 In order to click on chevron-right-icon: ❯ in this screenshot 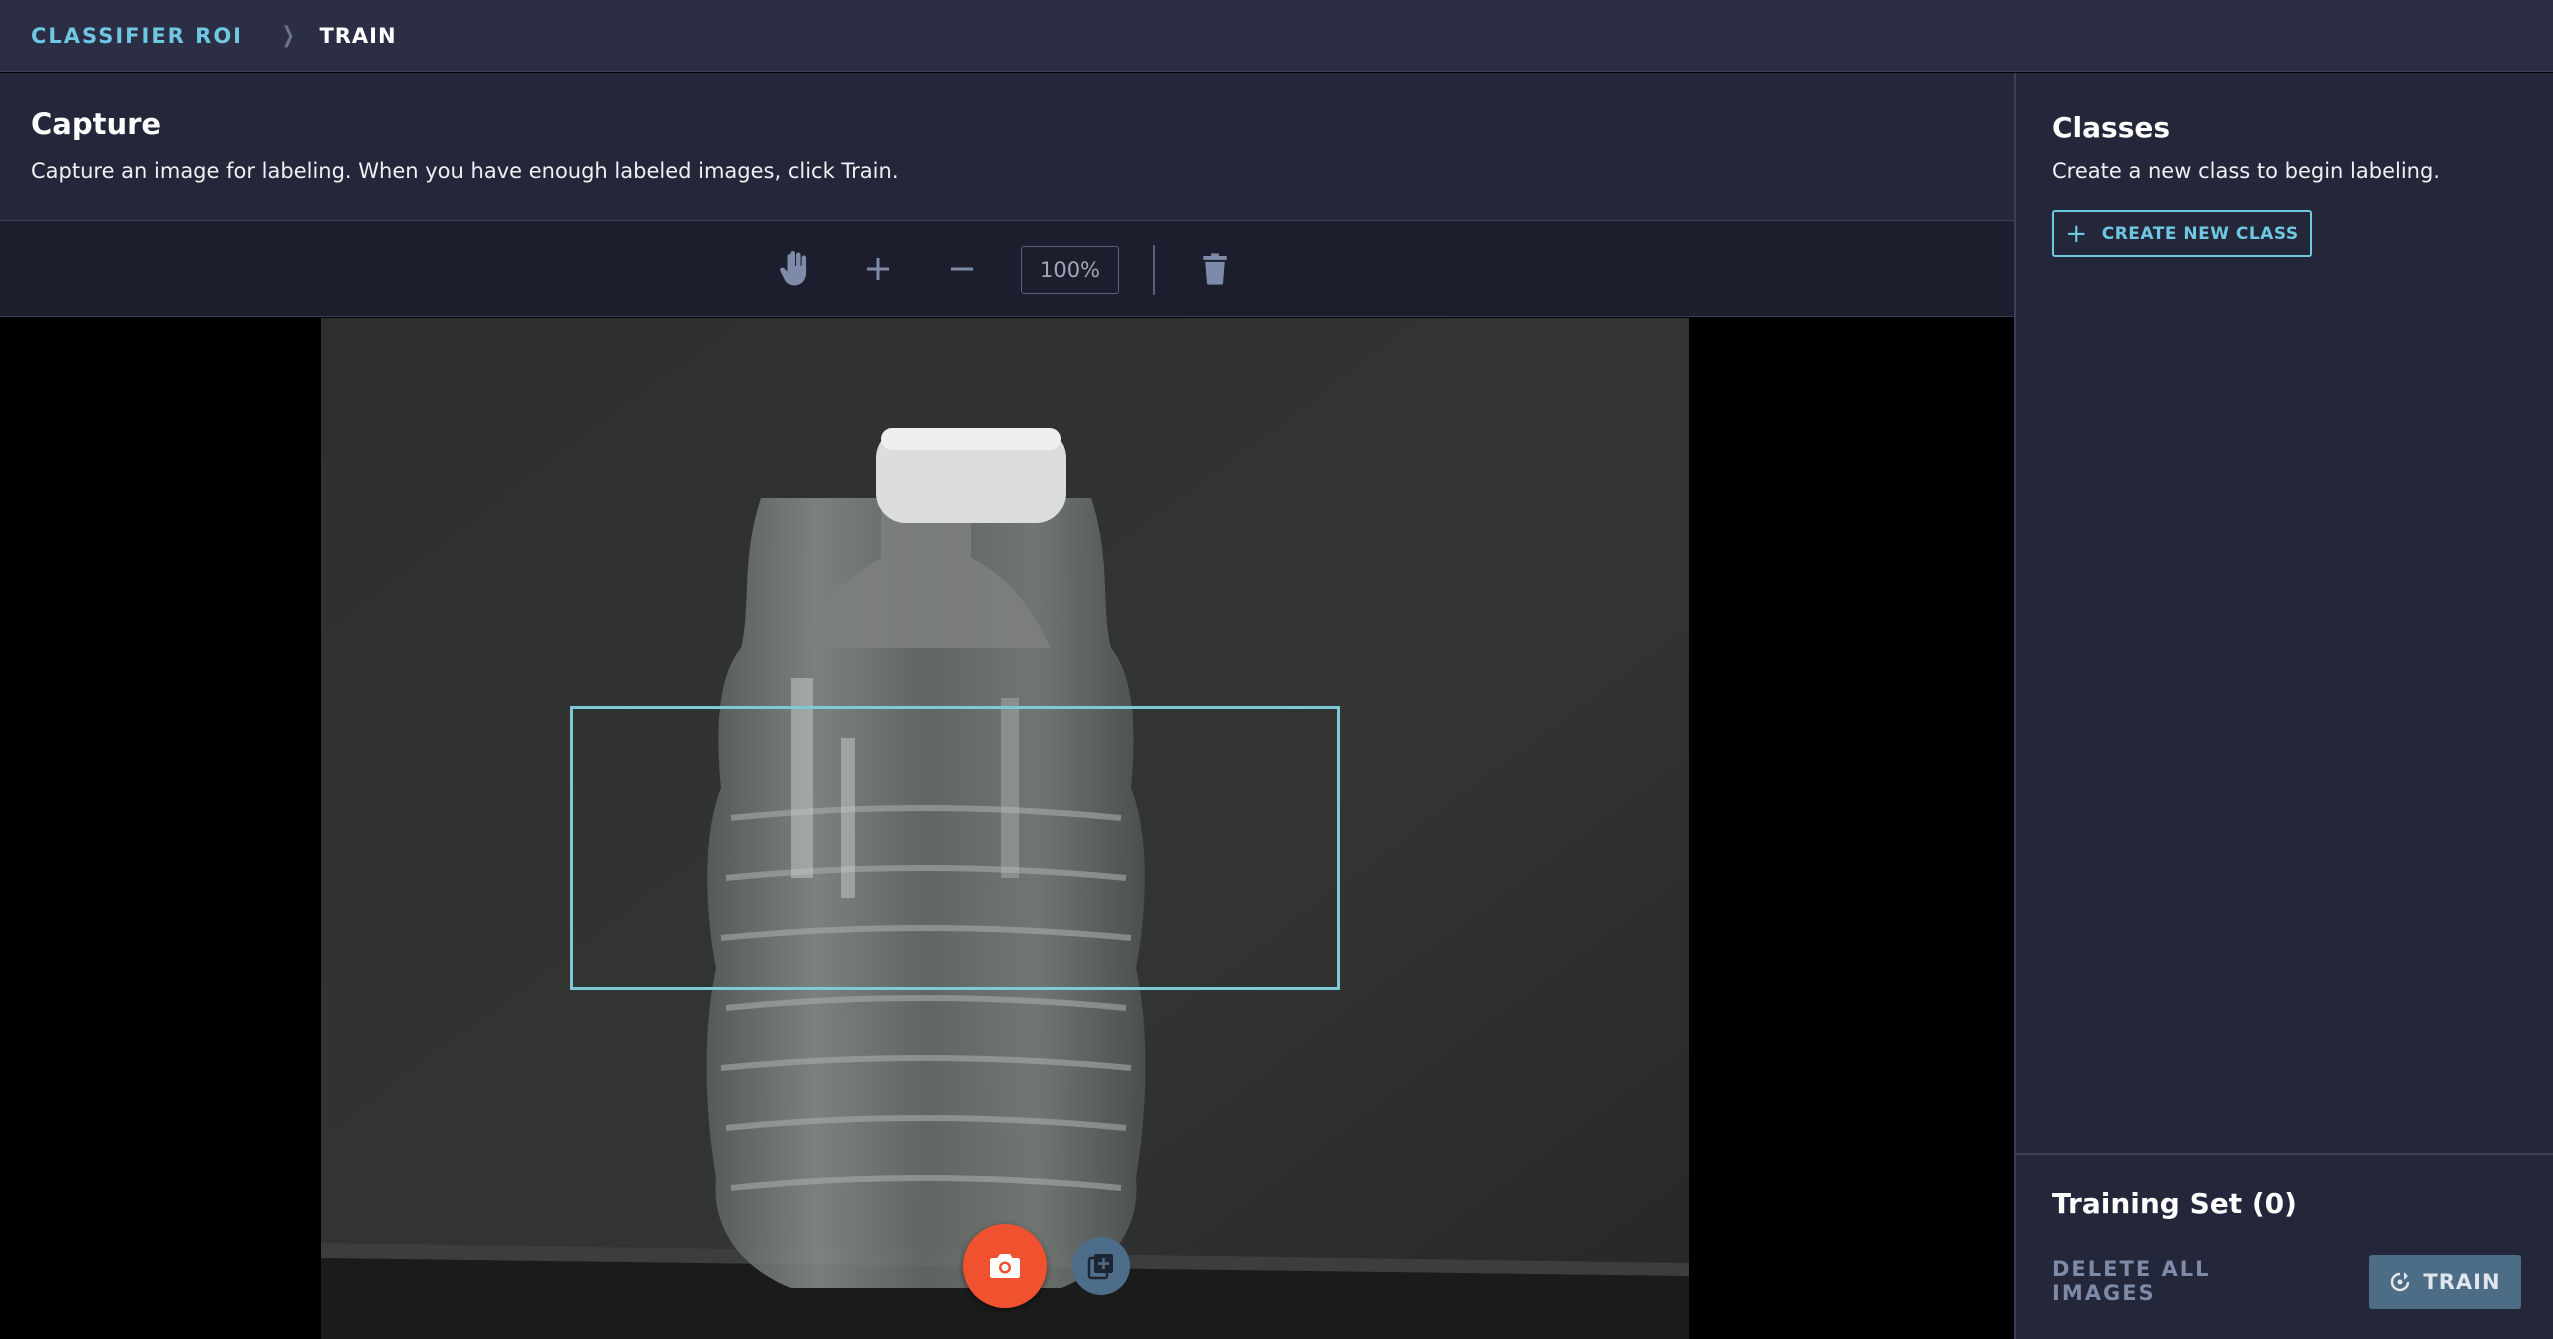, I will do `click(288, 35)`.